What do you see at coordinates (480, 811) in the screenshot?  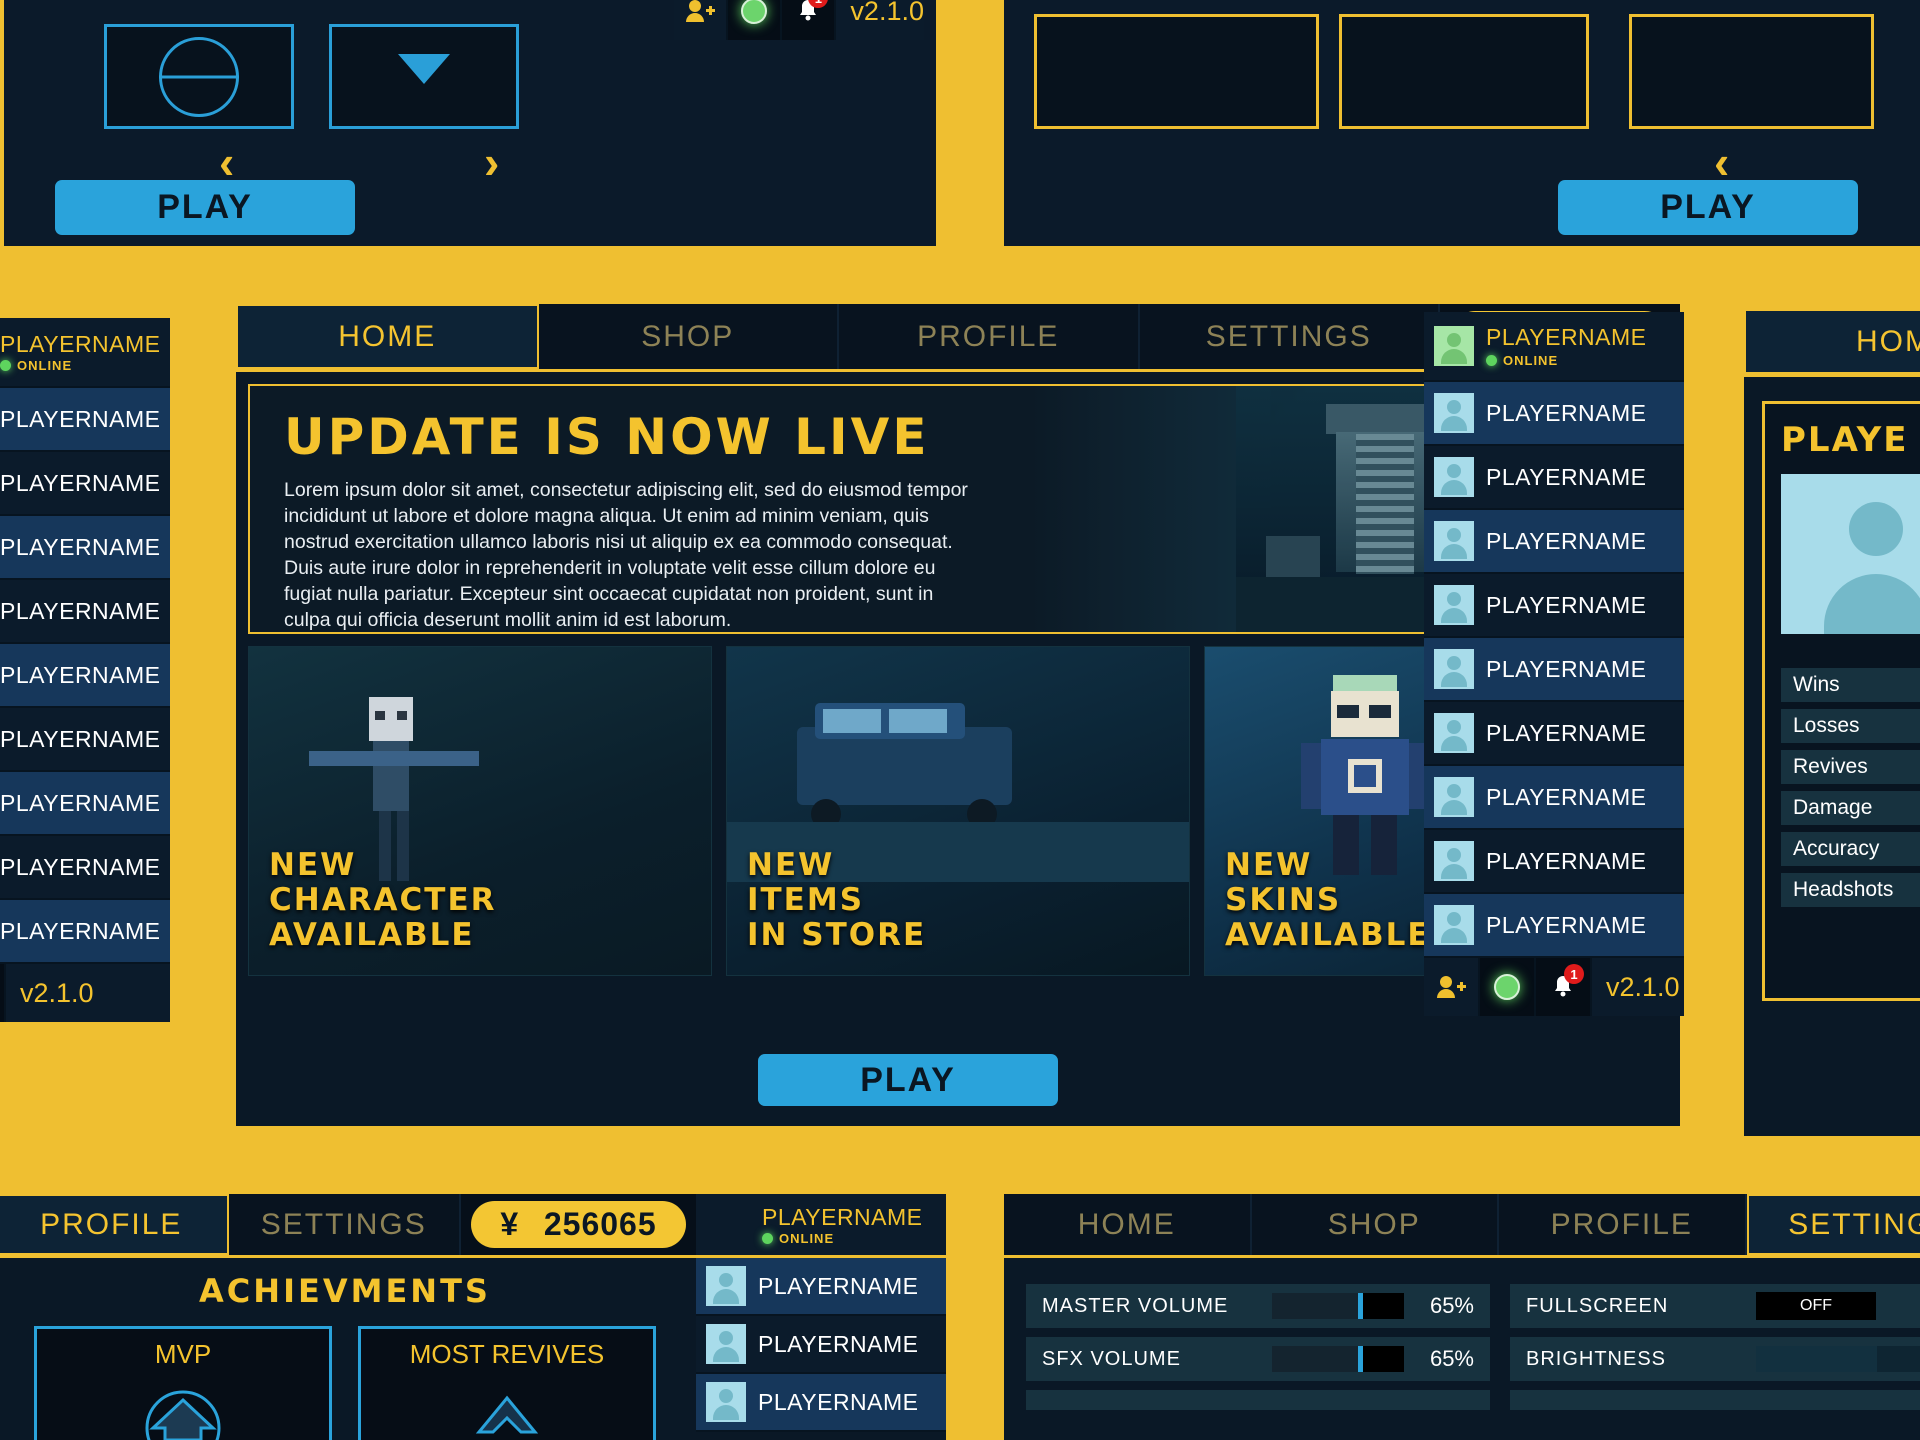 I see `promo-card-new-character: NEW CHARACTER AVAILABLE` at bounding box center [480, 811].